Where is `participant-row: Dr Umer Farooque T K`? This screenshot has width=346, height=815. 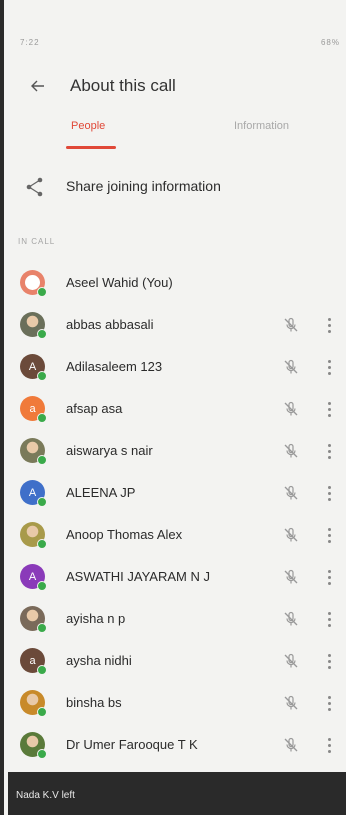 participant-row: Dr Umer Farooque T K is located at coordinates (173, 745).